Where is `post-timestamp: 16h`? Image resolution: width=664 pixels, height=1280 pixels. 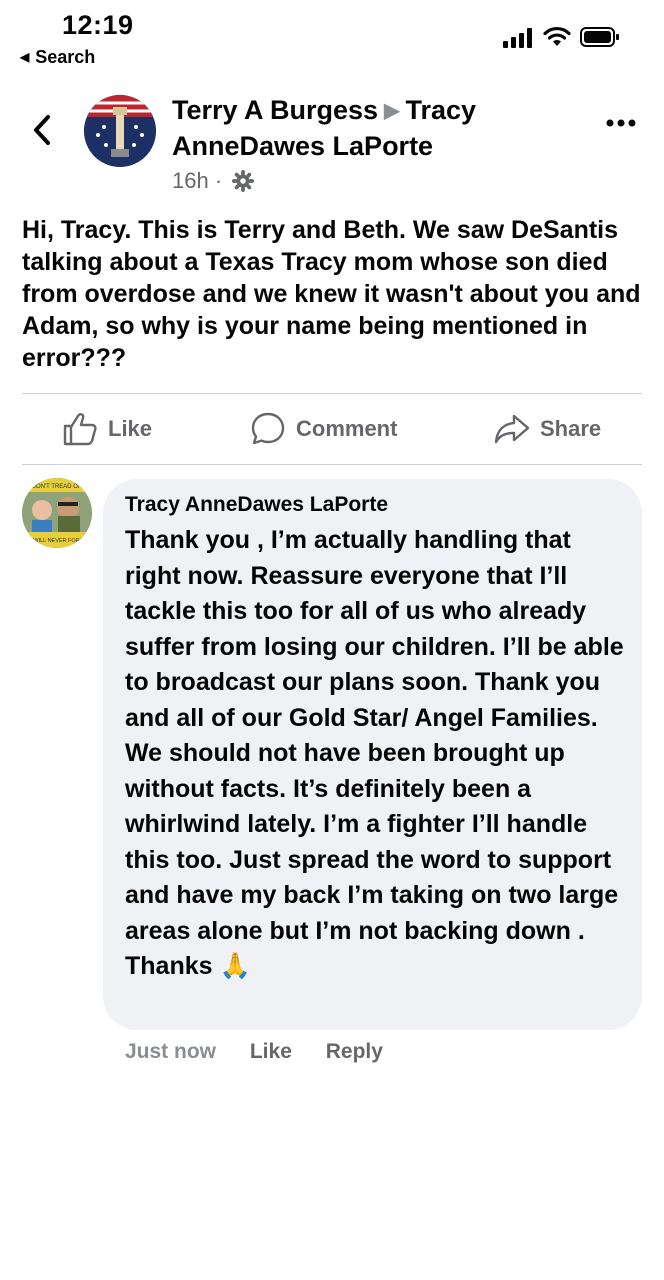 post-timestamp: 16h is located at coordinates (190, 180).